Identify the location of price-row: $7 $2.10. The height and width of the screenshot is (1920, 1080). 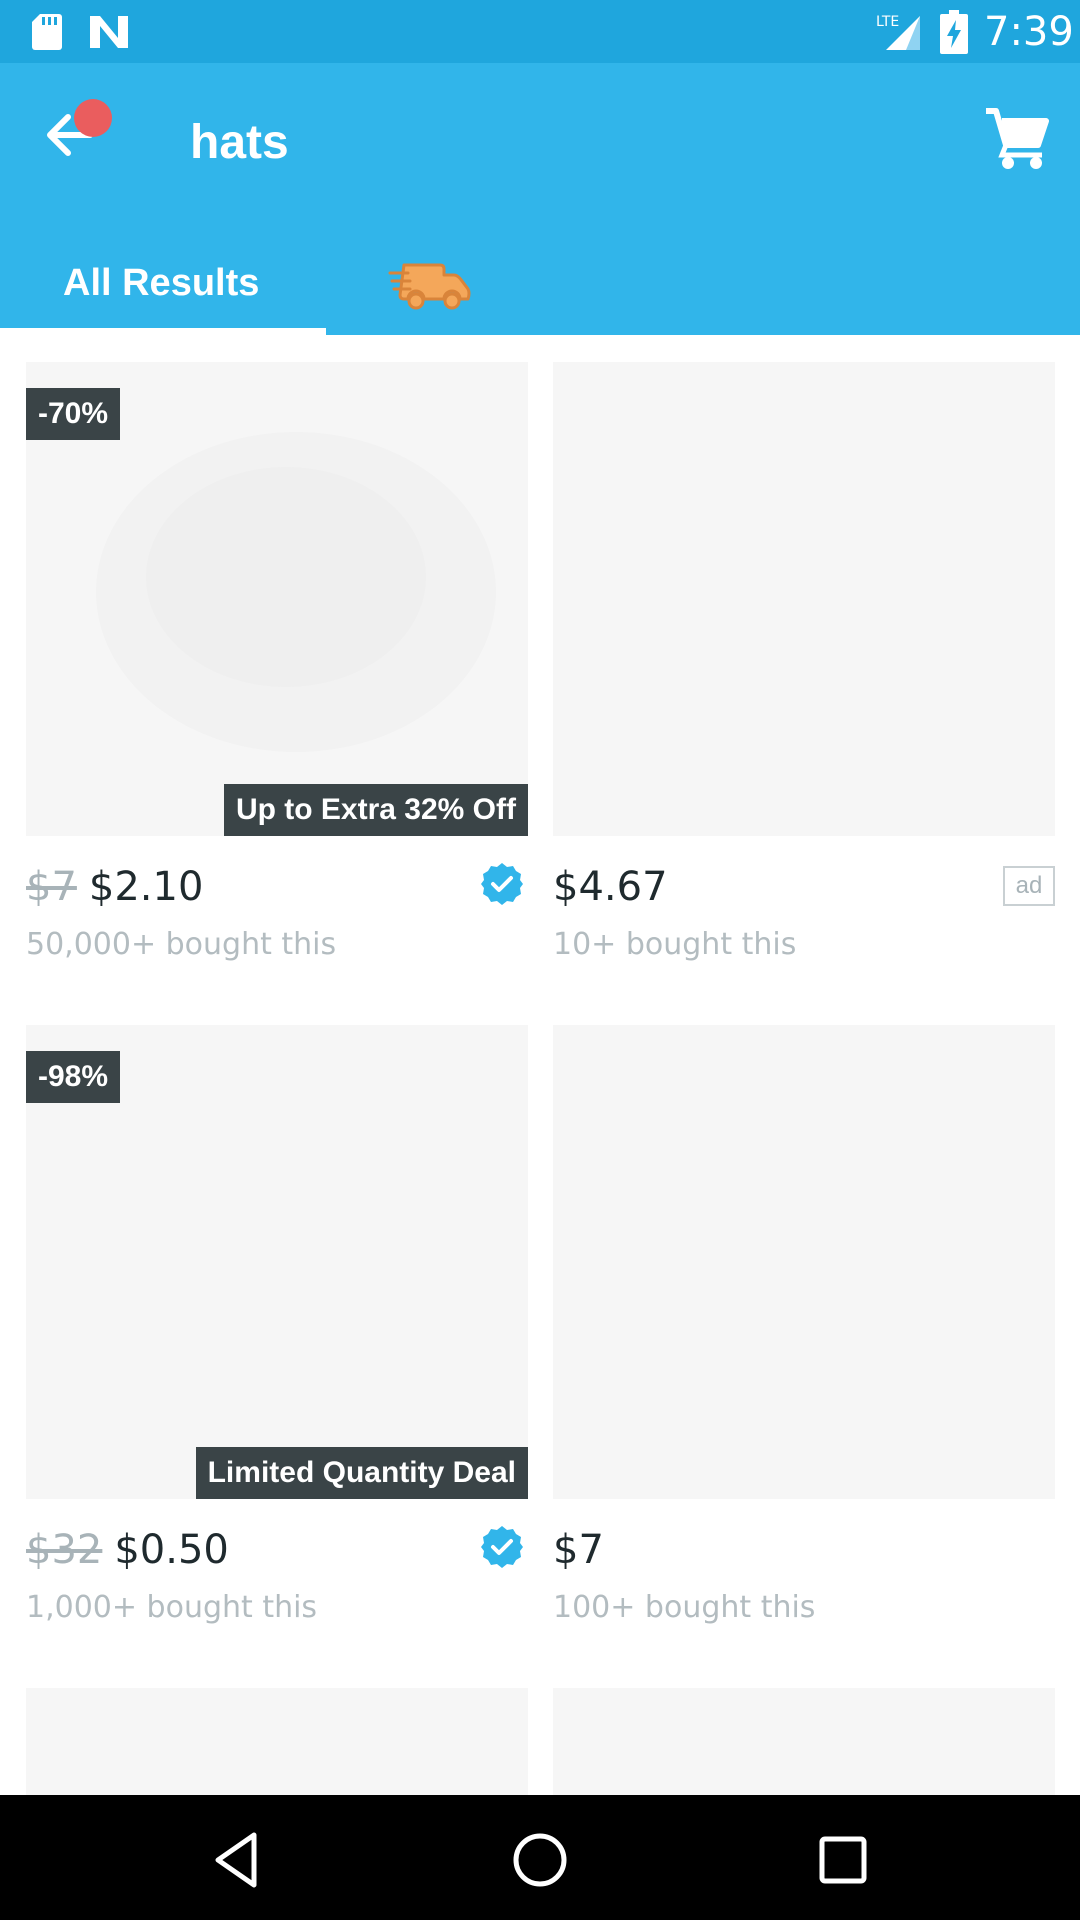
(114, 887).